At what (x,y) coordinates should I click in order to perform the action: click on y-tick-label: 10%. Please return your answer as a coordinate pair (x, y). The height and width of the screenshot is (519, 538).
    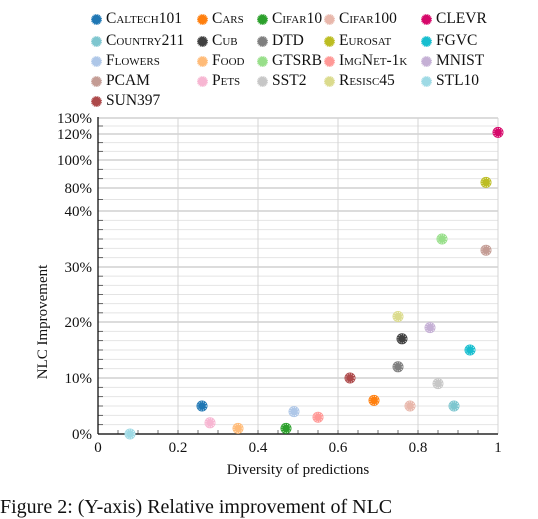
    Looking at the image, I should click on (79, 379).